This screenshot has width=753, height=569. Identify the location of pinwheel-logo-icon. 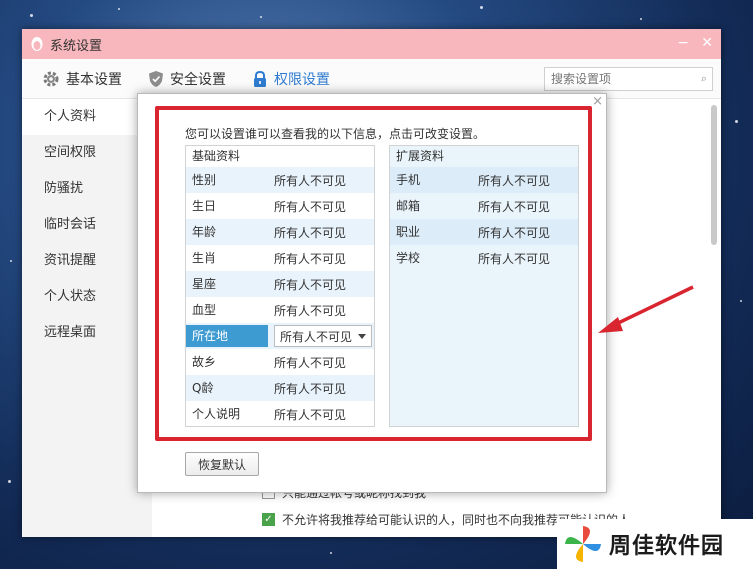
(583, 544).